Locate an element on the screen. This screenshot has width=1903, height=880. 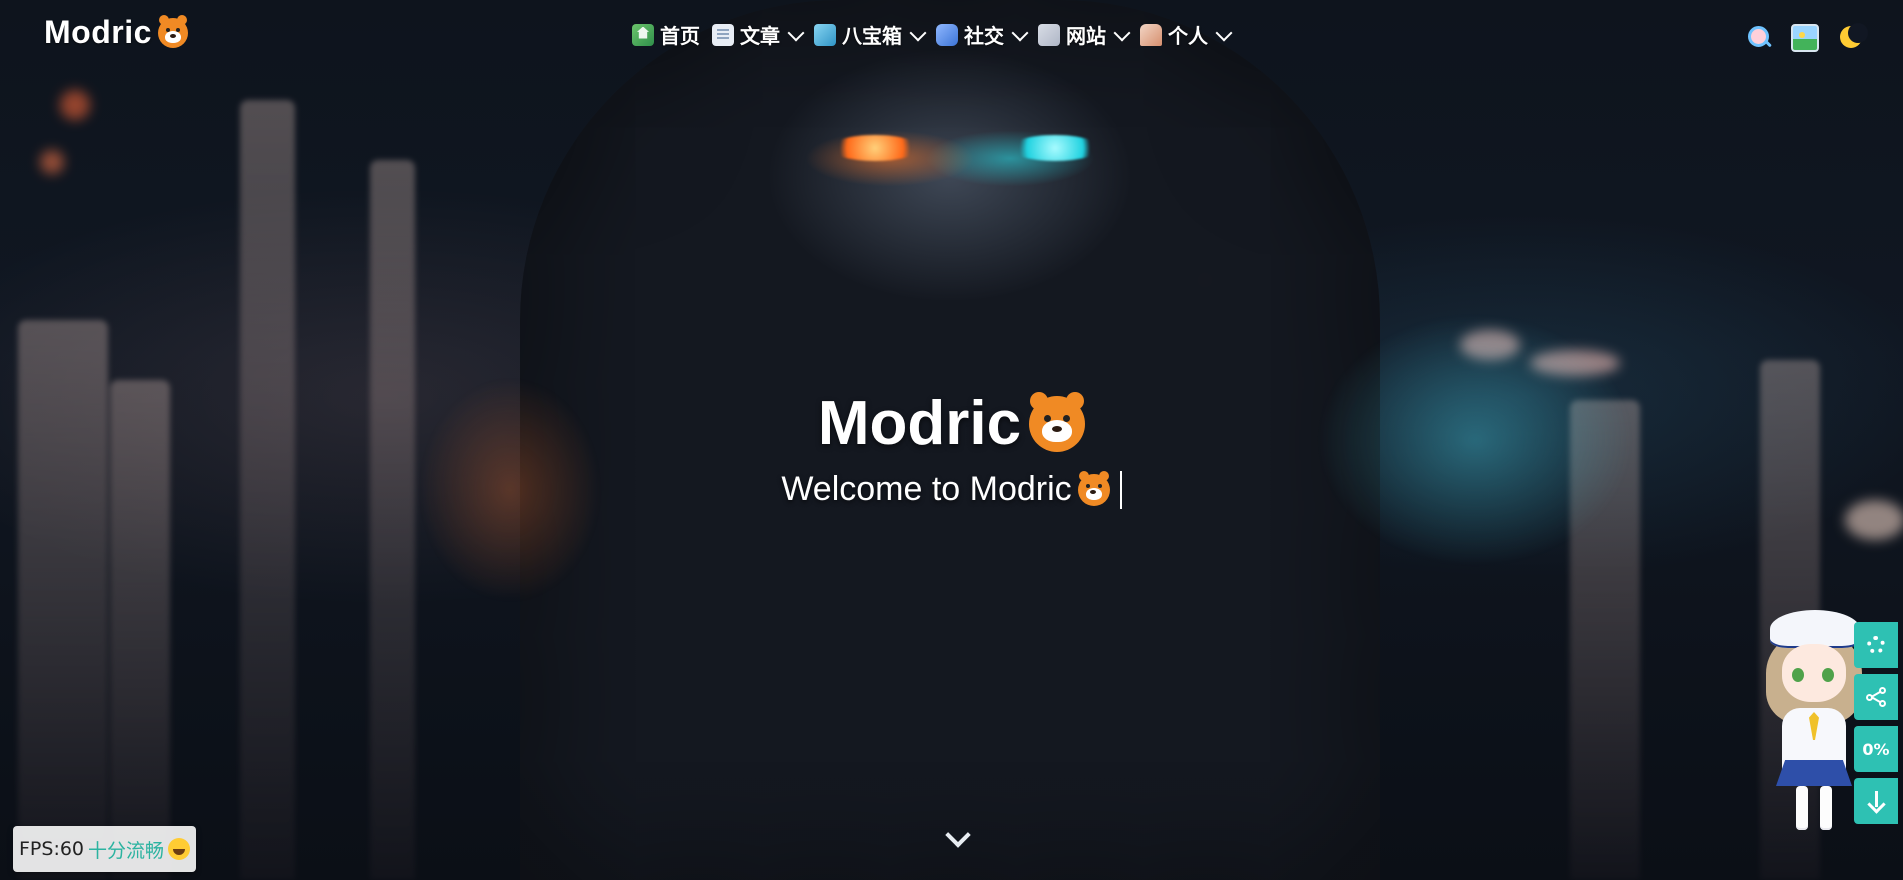
typing-cursor is located at coordinates (1120, 489).